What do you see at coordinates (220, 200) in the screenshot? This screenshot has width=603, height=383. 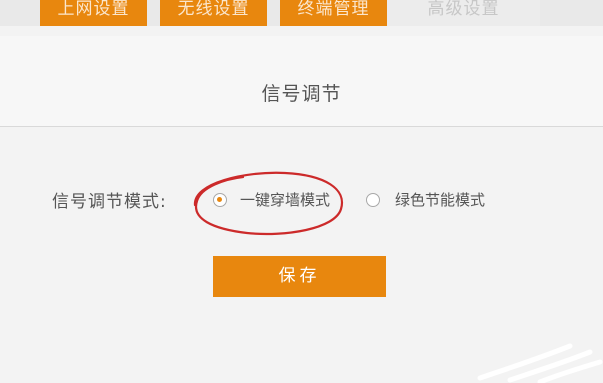 I see `radio-wall-penetration-mode` at bounding box center [220, 200].